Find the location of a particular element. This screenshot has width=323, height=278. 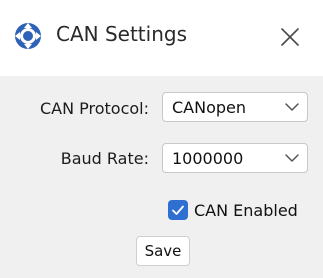

baud-rate-select: 1000000 is located at coordinates (235, 158).